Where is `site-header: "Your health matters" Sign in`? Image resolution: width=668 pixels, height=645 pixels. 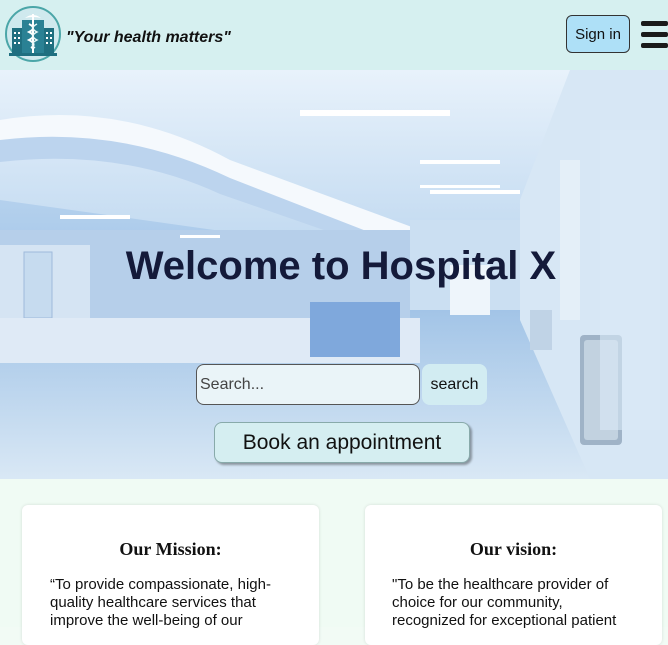
site-header: "Your health matters" Sign in is located at coordinates (334, 35).